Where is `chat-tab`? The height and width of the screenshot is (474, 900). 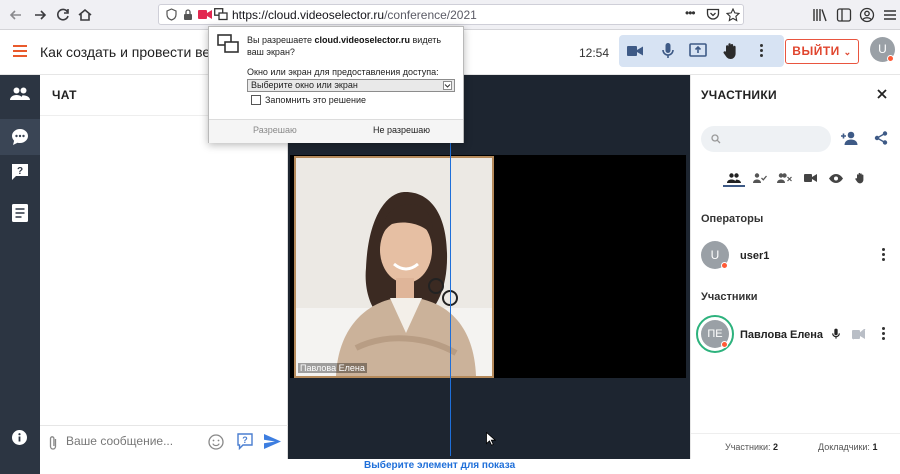
chat-tab is located at coordinates (20, 137).